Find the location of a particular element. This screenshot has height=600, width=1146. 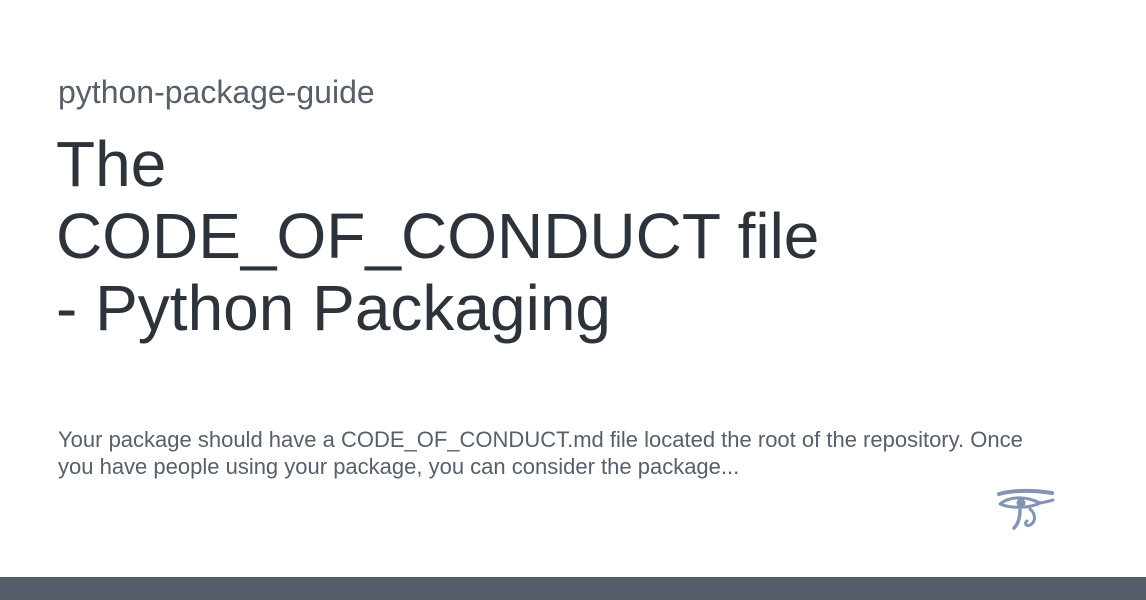

site-name: python-package-guide is located at coordinates (216, 92).